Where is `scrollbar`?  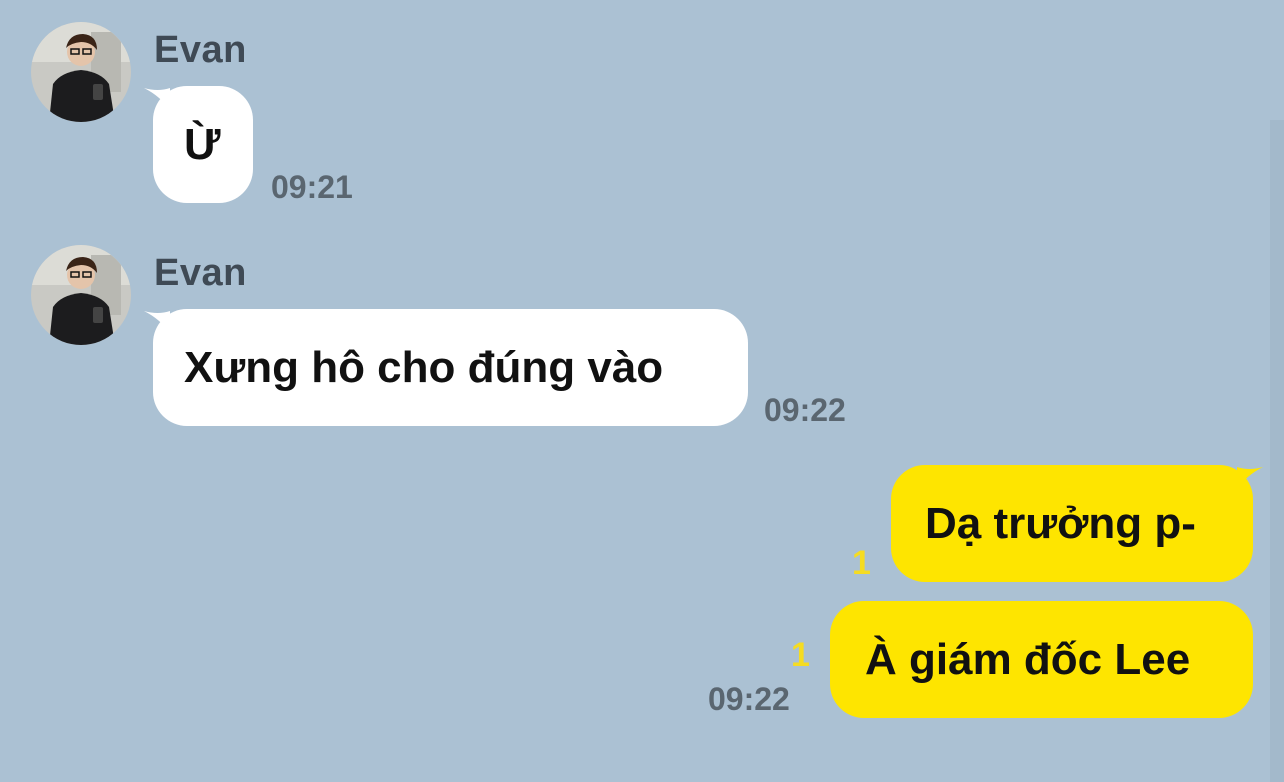
scrollbar is located at coordinates (1277, 451).